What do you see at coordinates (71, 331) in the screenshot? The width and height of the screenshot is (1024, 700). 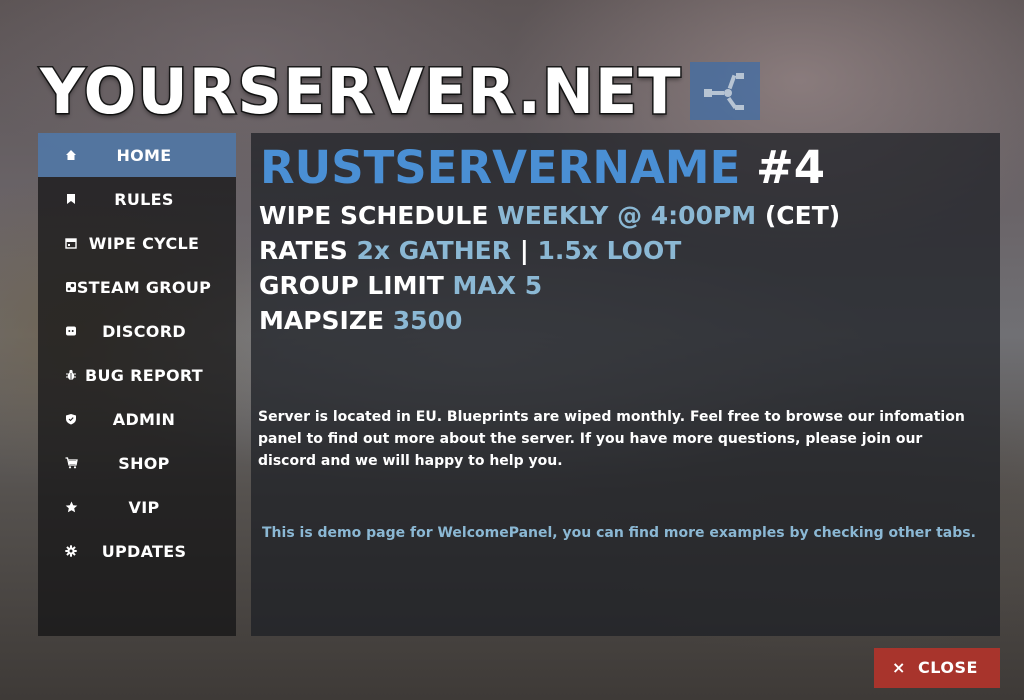 I see `discord-icon` at bounding box center [71, 331].